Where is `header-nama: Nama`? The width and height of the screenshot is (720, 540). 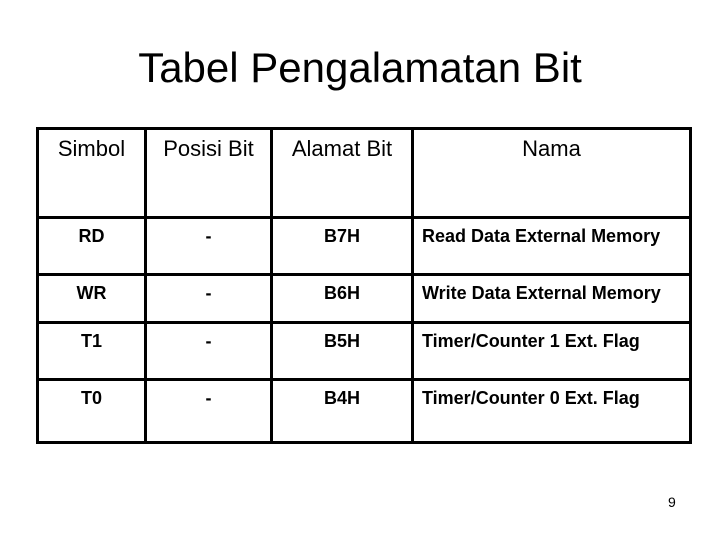 header-nama: Nama is located at coordinates (551, 173).